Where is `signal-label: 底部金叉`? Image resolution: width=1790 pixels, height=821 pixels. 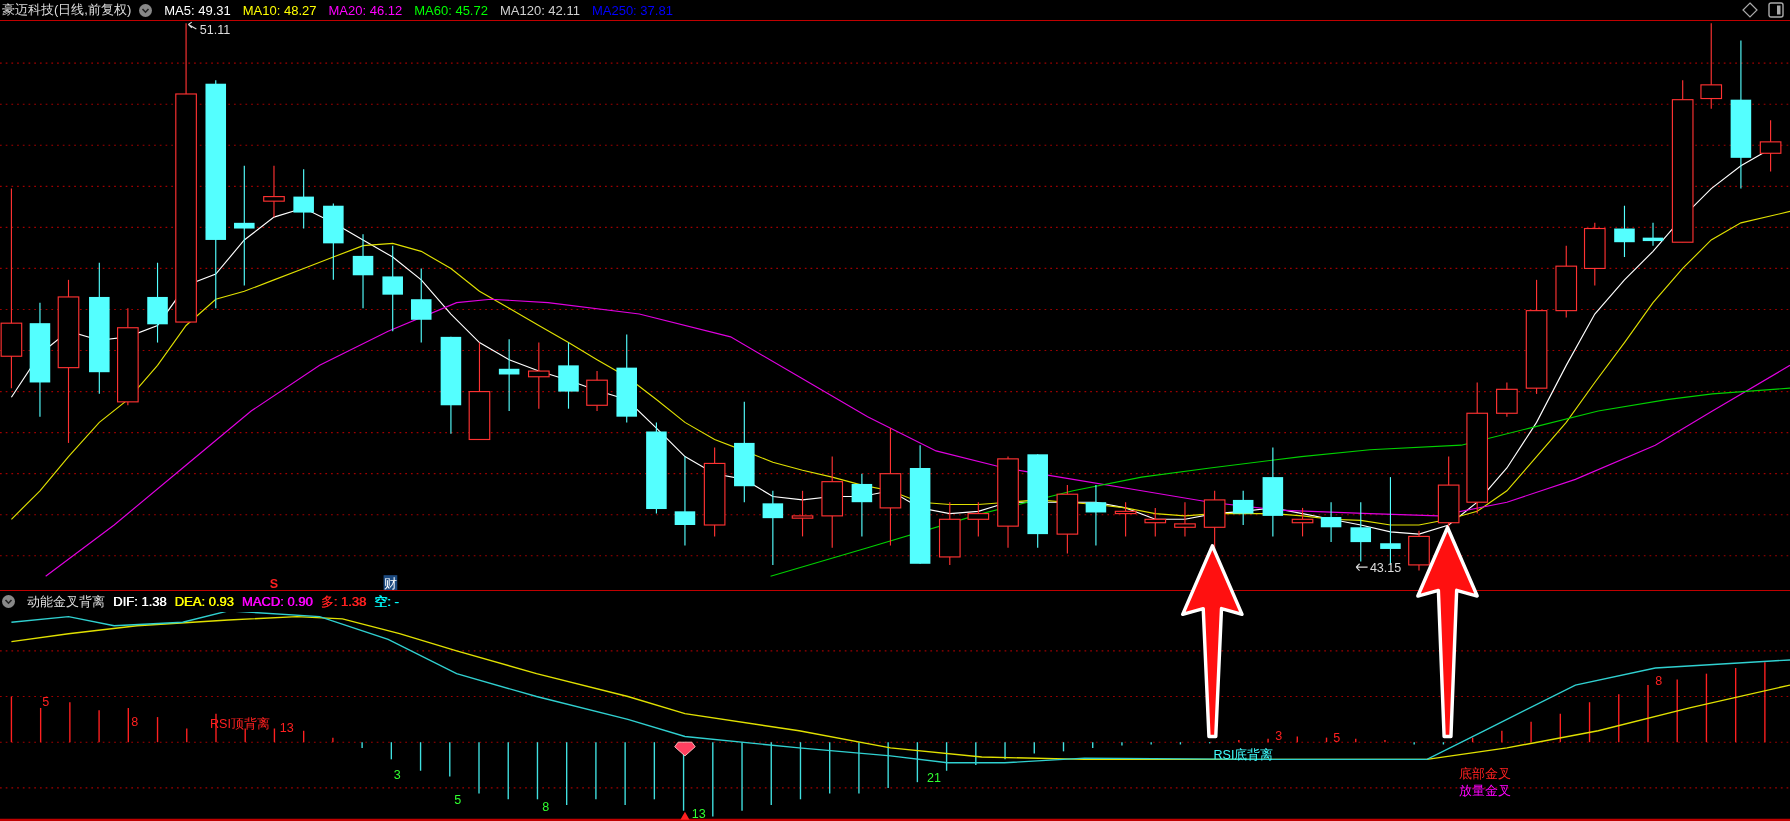 signal-label: 底部金叉 is located at coordinates (1484, 773).